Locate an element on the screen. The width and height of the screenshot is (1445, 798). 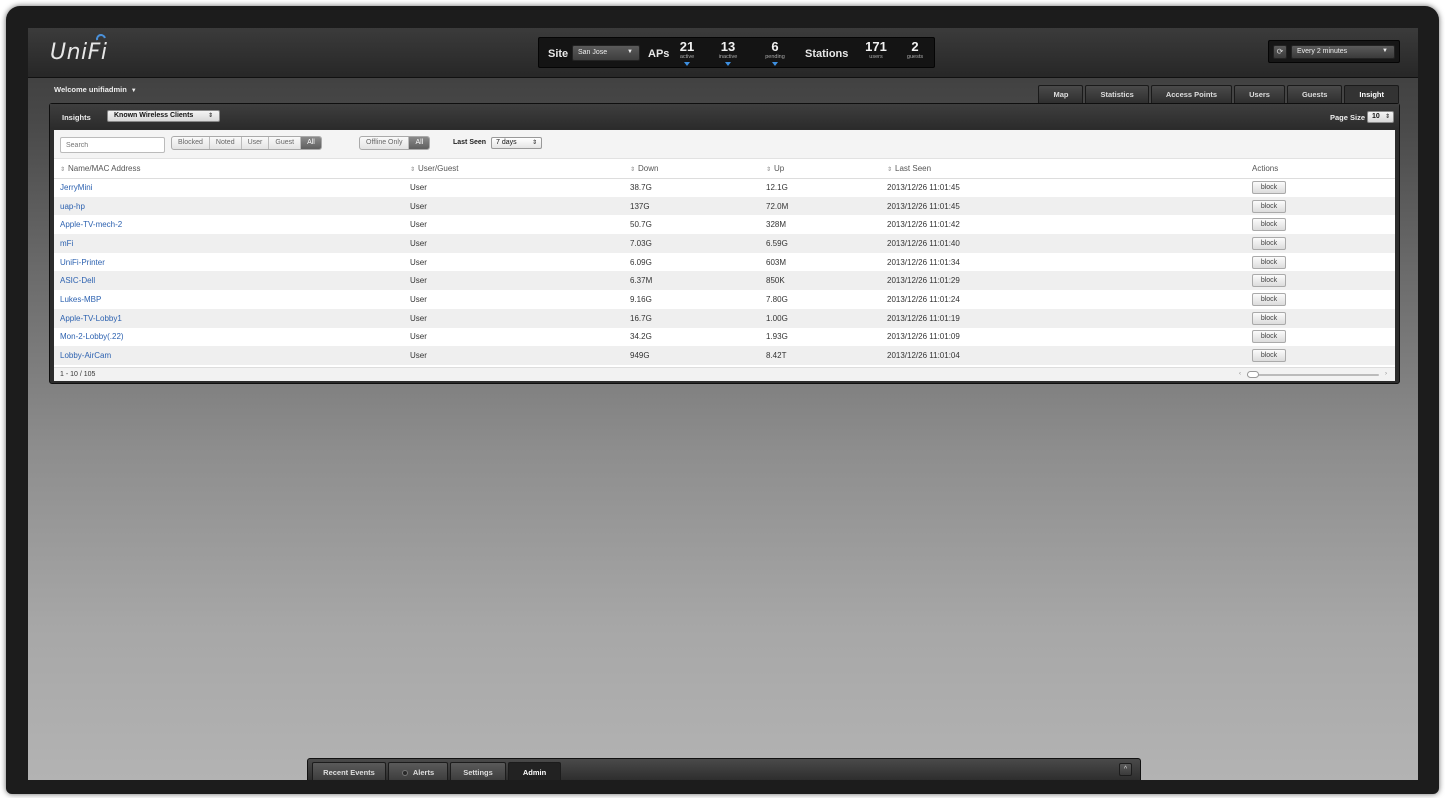
refresh-icon: ⟳ is located at coordinates (1280, 52).